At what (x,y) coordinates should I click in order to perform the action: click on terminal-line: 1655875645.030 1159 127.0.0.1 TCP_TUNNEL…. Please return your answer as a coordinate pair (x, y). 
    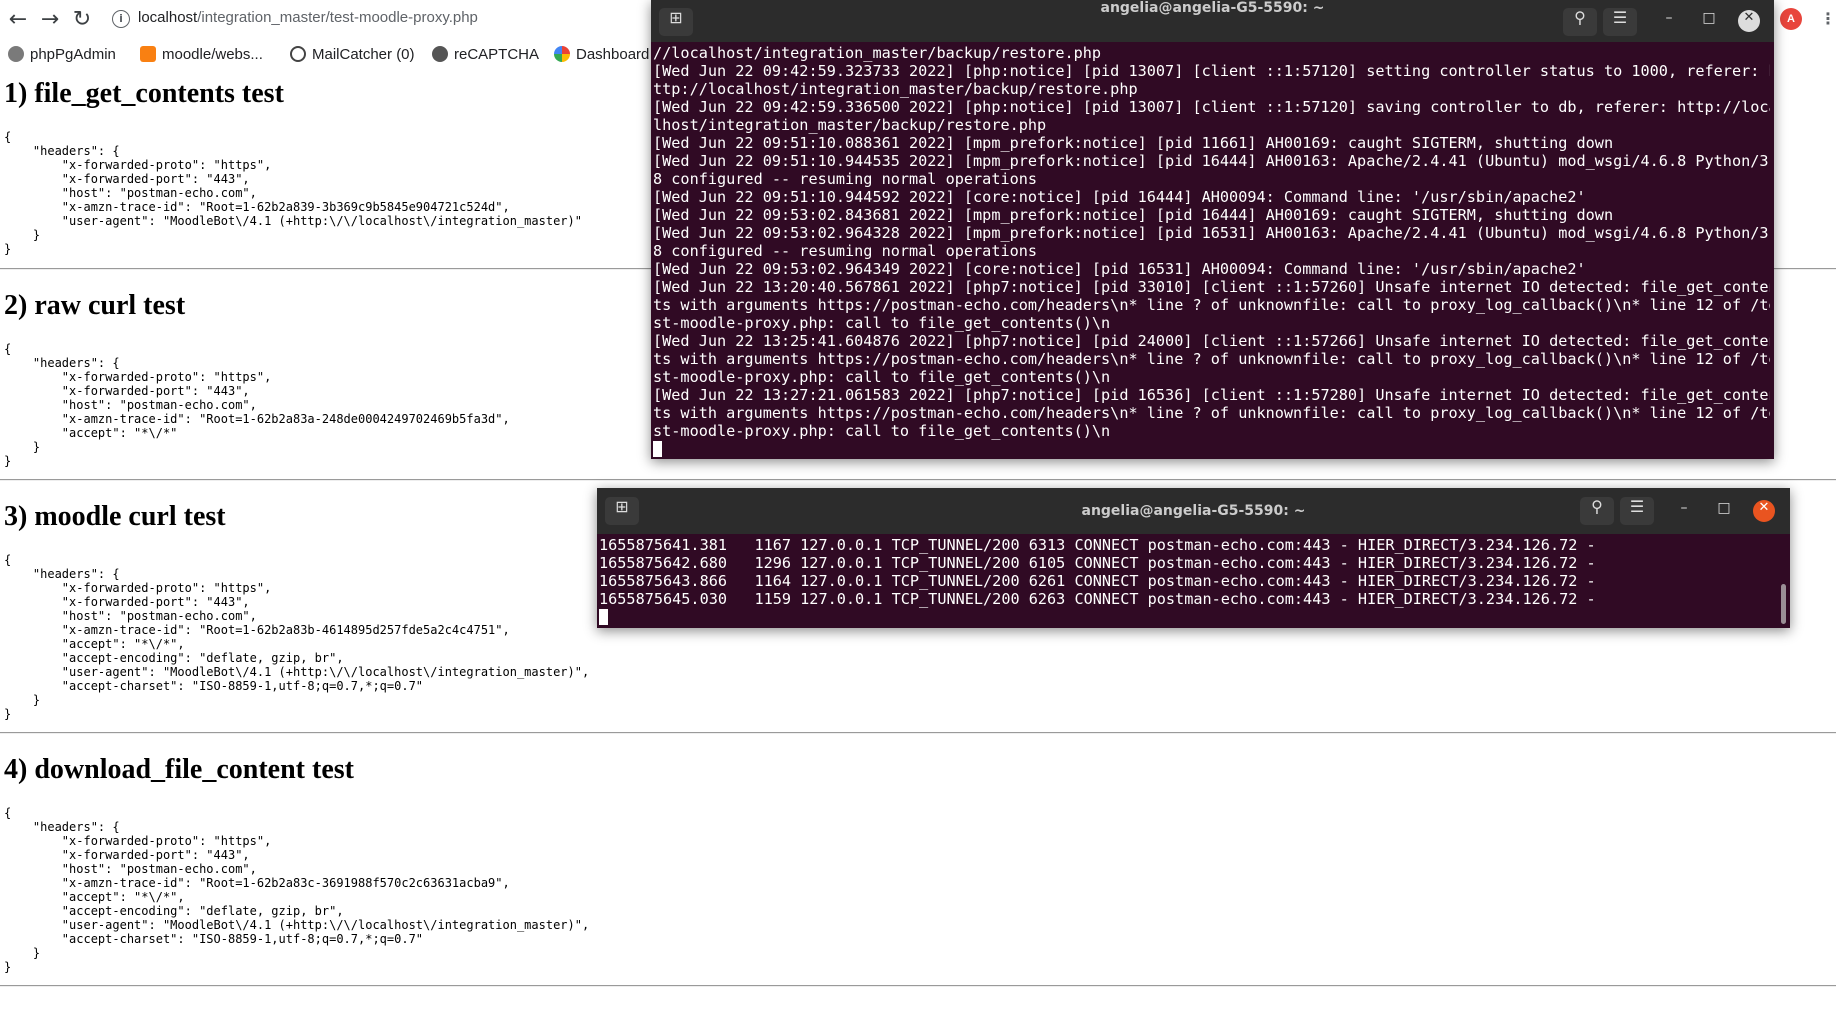
    Looking at the image, I should click on (1097, 599).